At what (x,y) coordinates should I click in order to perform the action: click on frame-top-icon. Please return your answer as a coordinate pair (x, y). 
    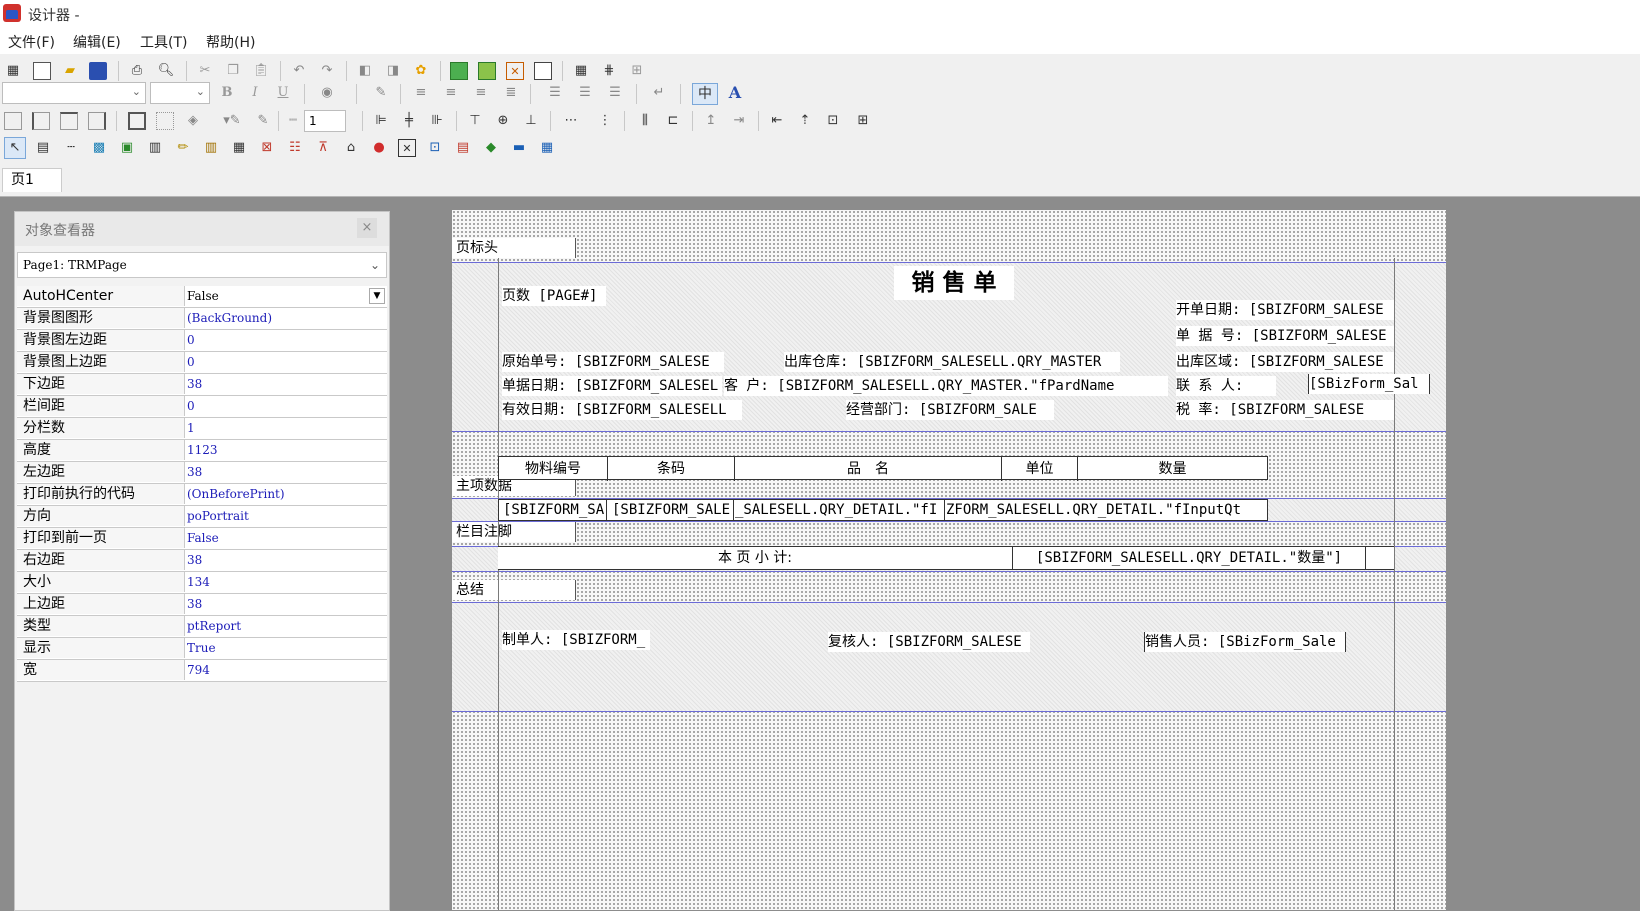
    Looking at the image, I should click on (69, 121).